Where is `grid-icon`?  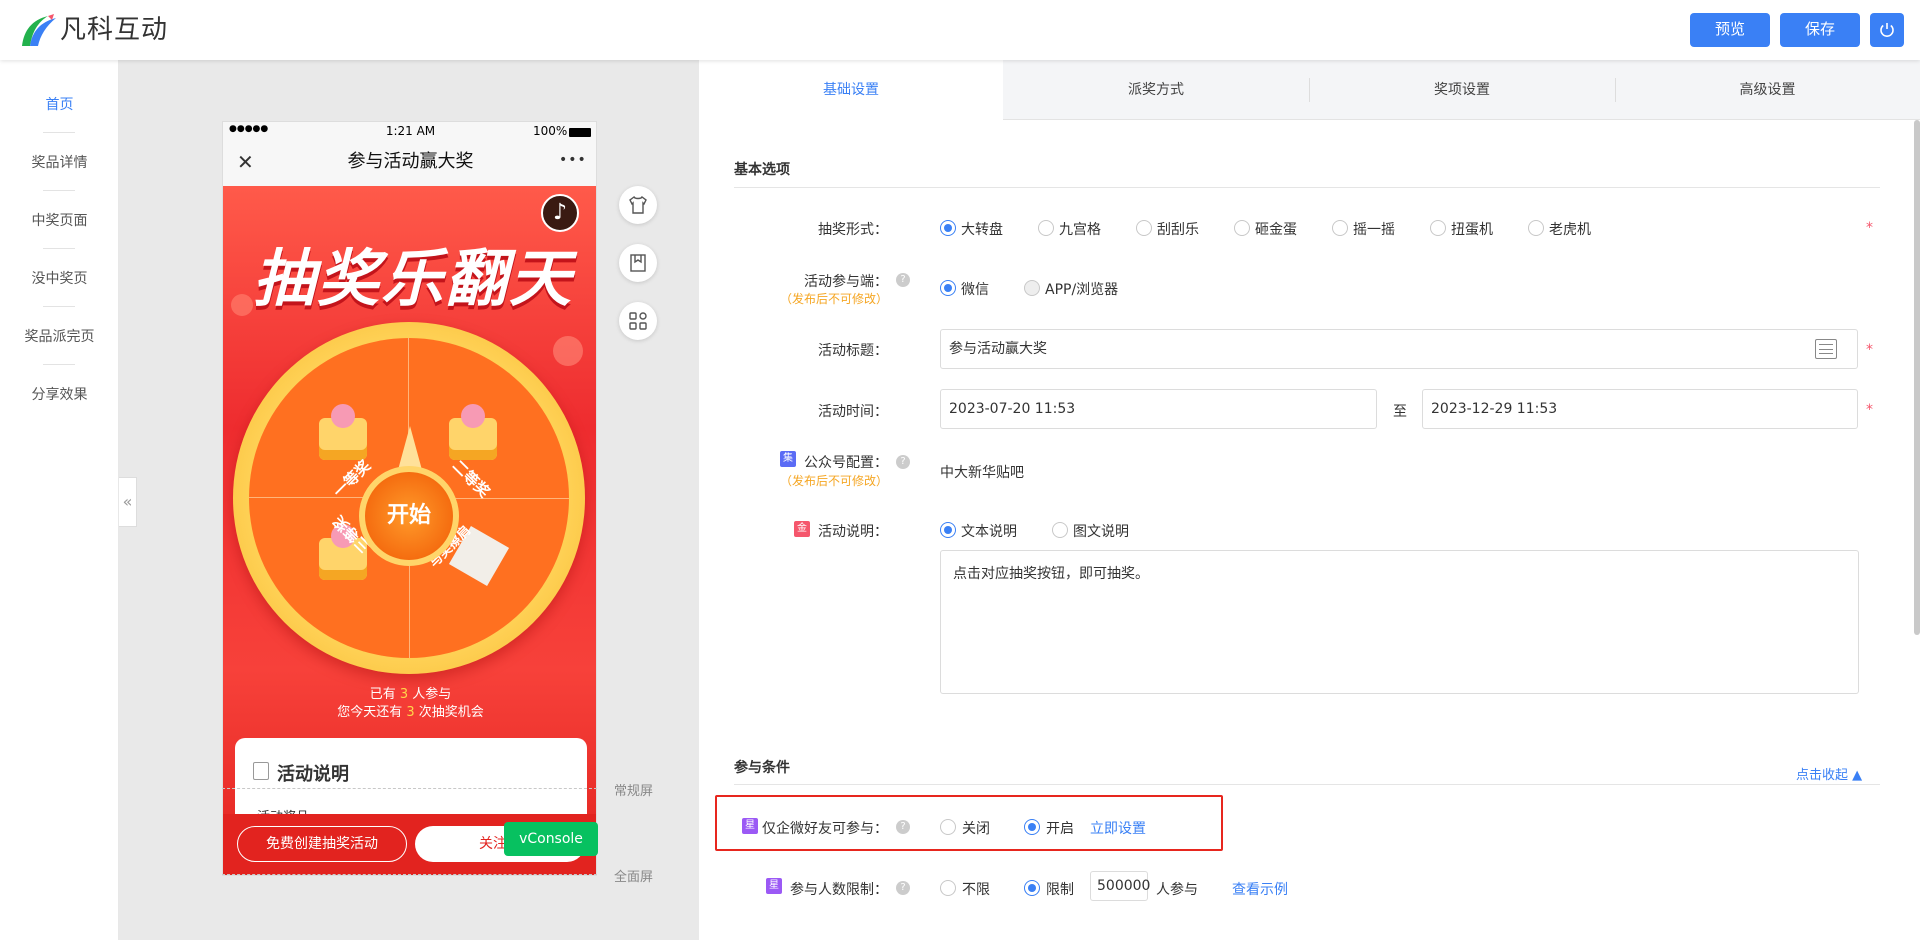 grid-icon is located at coordinates (638, 321).